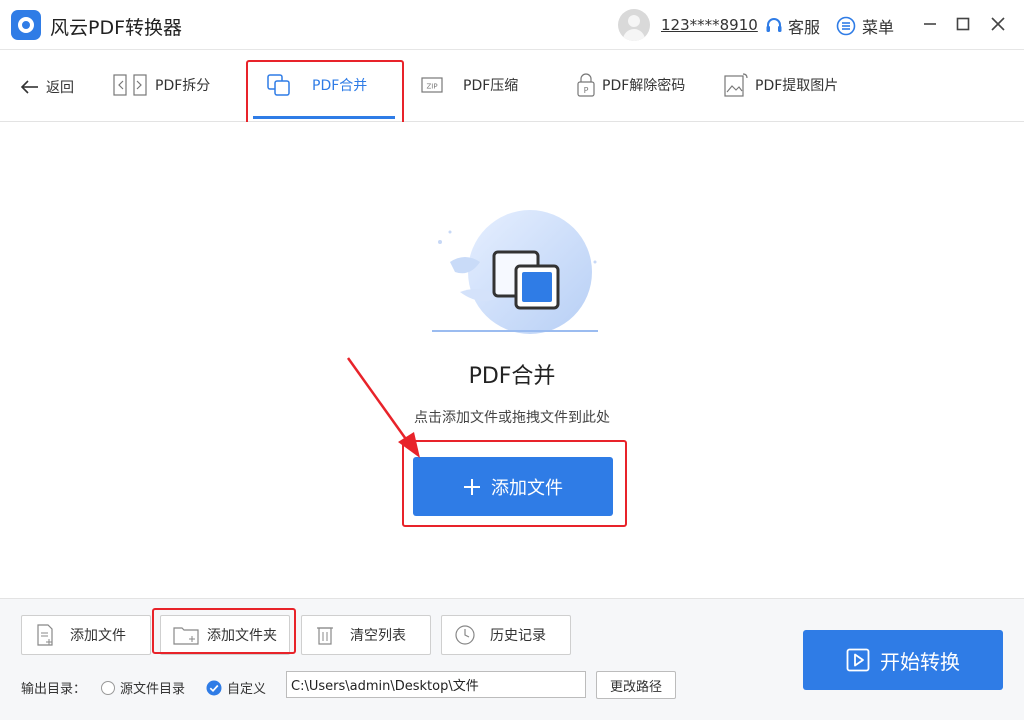 The height and width of the screenshot is (720, 1024). What do you see at coordinates (183, 86) in the screenshot?
I see `tab-label: PDF拆分` at bounding box center [183, 86].